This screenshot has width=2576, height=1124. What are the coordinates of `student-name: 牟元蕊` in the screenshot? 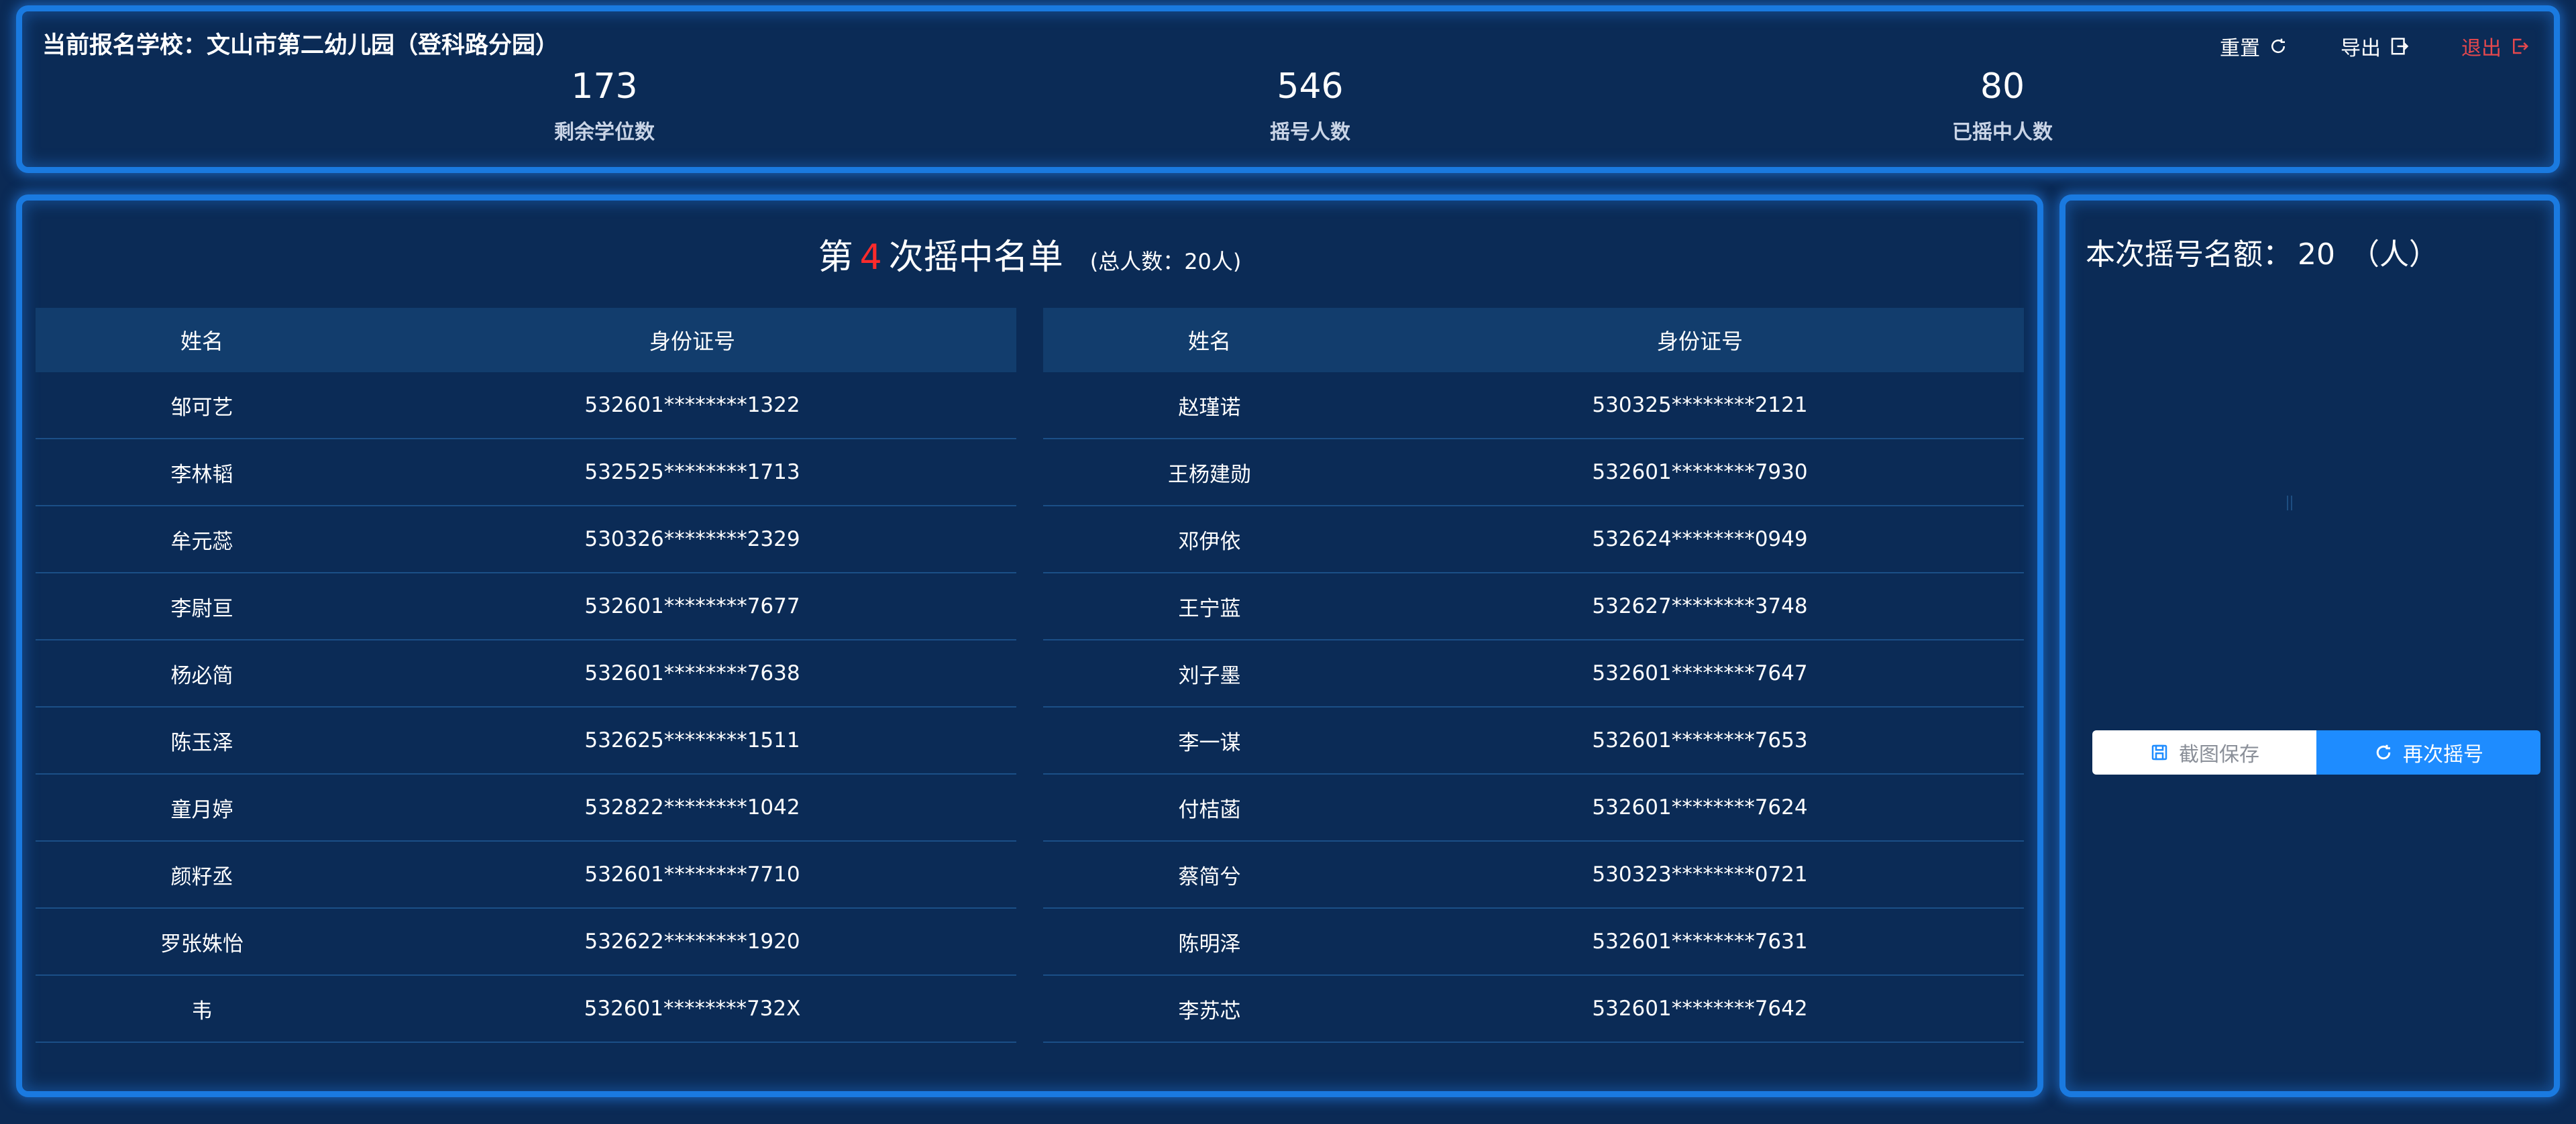 It's located at (201, 541).